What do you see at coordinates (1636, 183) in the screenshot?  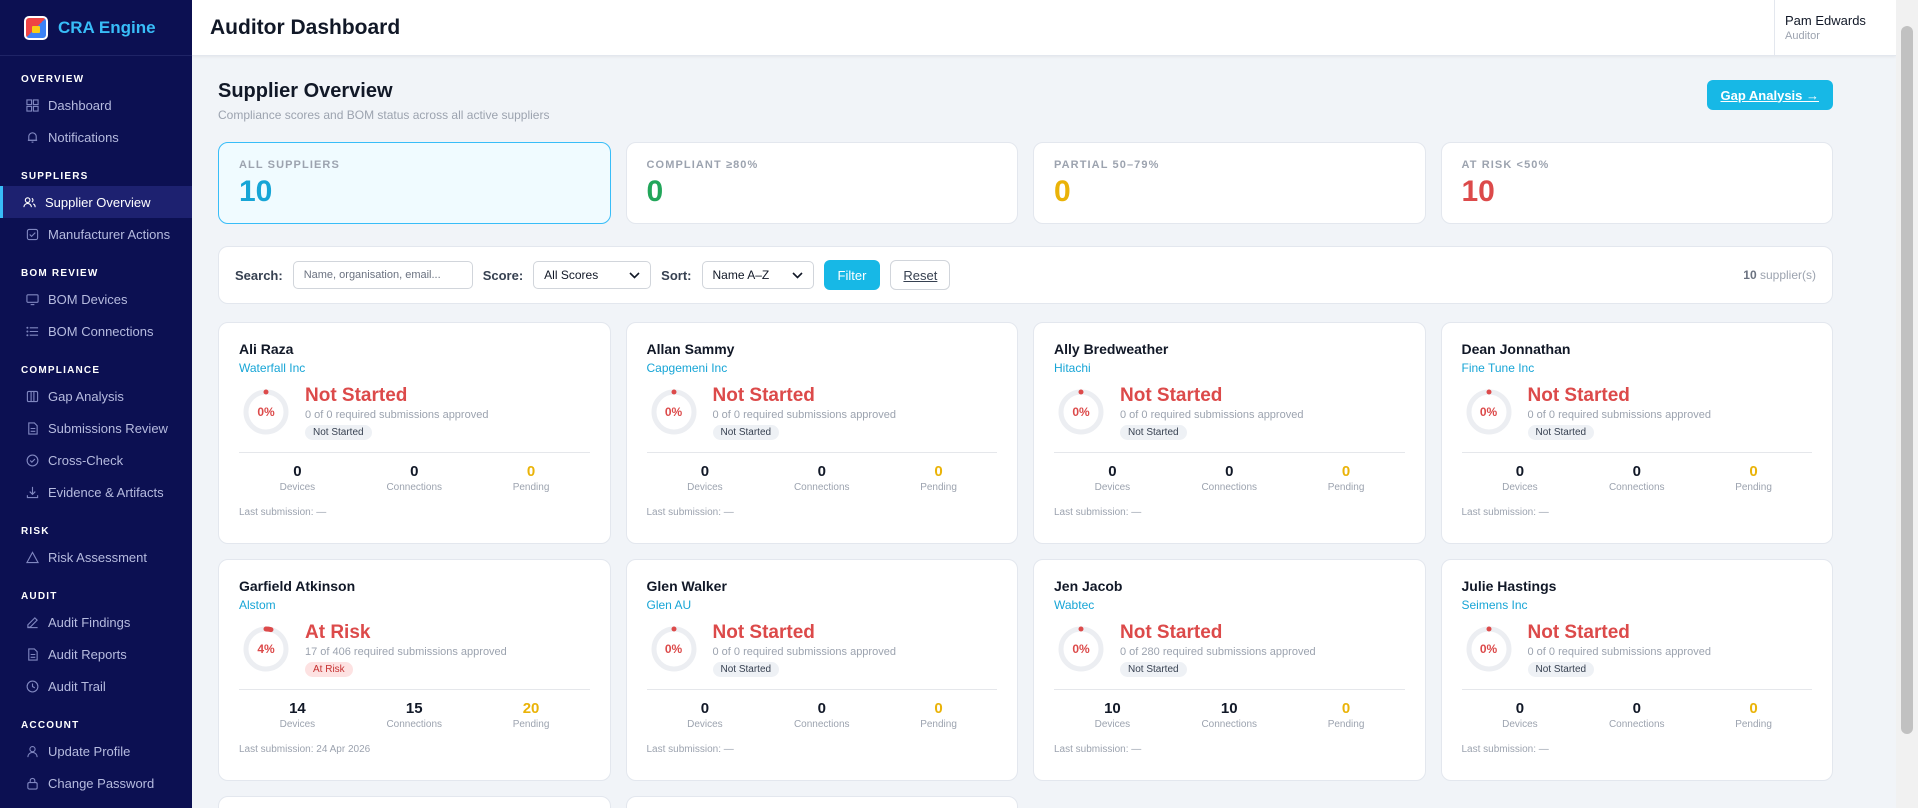 I see `stat-card: AT RISK <50% 10` at bounding box center [1636, 183].